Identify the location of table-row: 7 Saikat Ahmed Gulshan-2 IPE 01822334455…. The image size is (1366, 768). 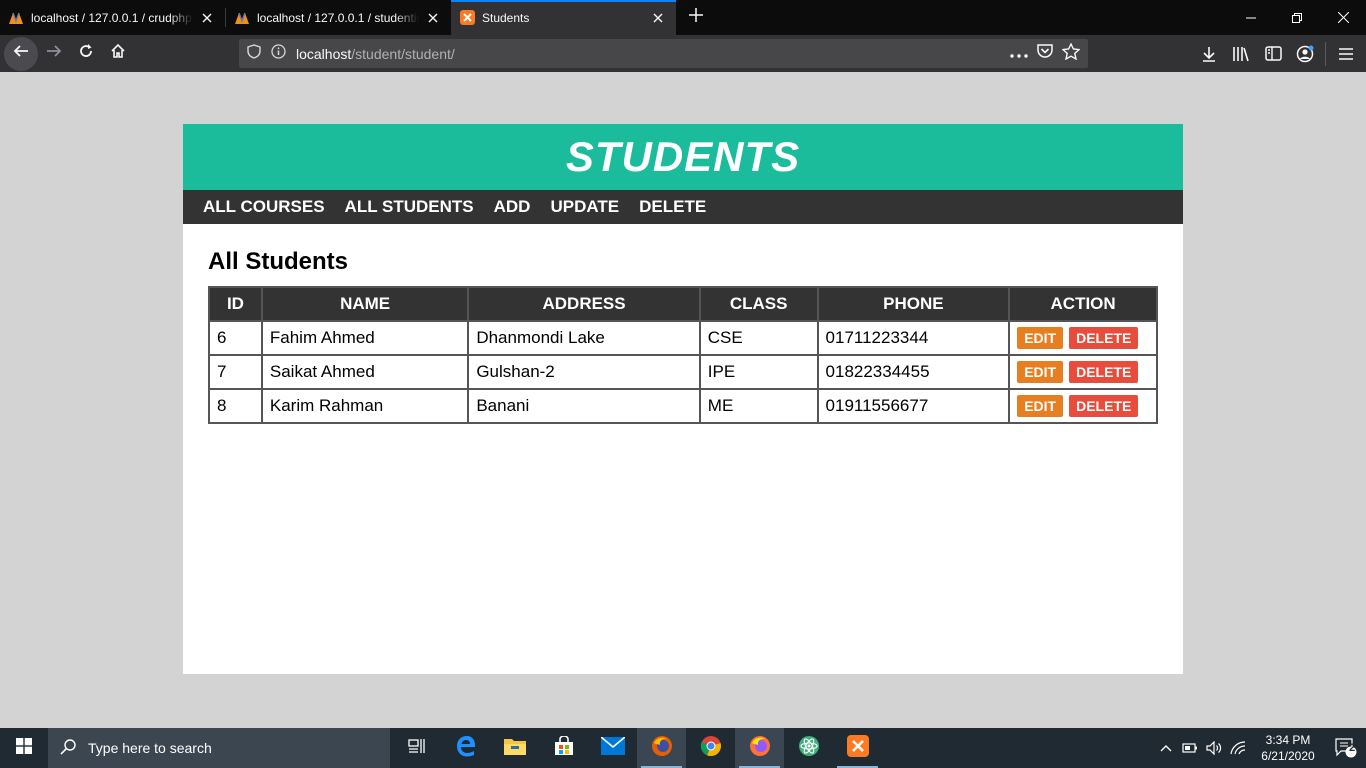
(683, 372).